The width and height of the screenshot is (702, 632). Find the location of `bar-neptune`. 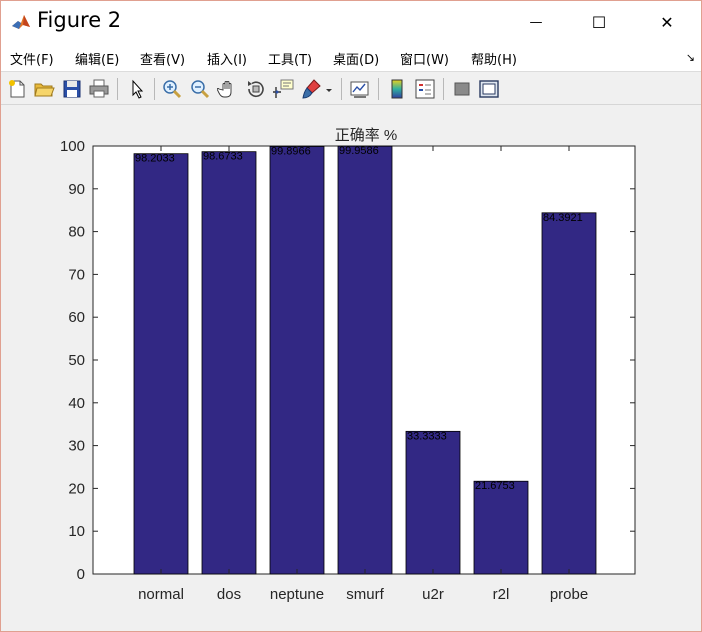

bar-neptune is located at coordinates (297, 360).